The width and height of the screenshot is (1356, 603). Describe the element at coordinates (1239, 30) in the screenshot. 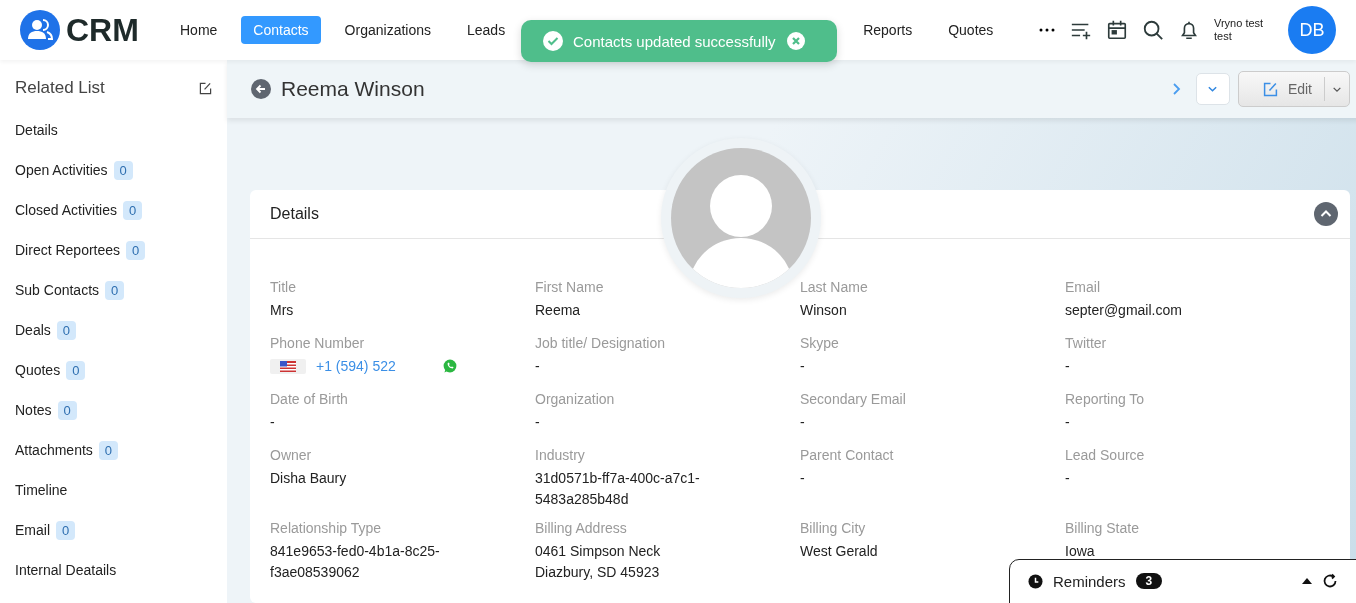

I see `user-name: Vryno test test` at that location.